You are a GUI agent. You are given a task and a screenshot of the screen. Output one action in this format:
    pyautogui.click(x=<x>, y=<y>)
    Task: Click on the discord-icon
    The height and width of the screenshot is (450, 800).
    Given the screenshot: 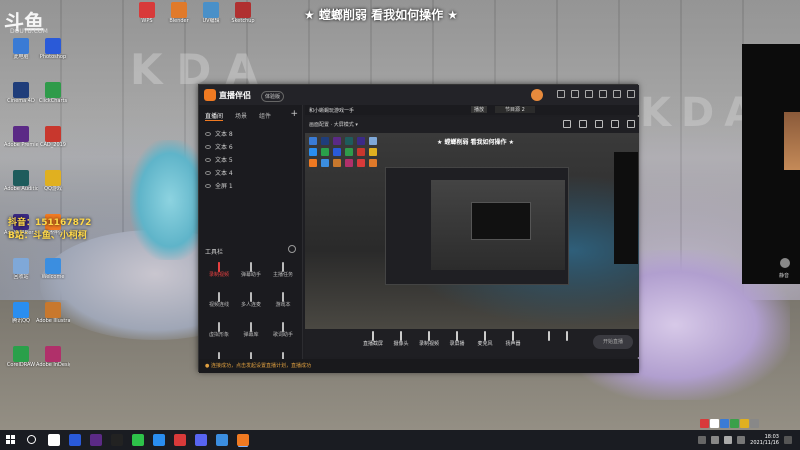 What is the action you would take?
    pyautogui.click(x=201, y=440)
    